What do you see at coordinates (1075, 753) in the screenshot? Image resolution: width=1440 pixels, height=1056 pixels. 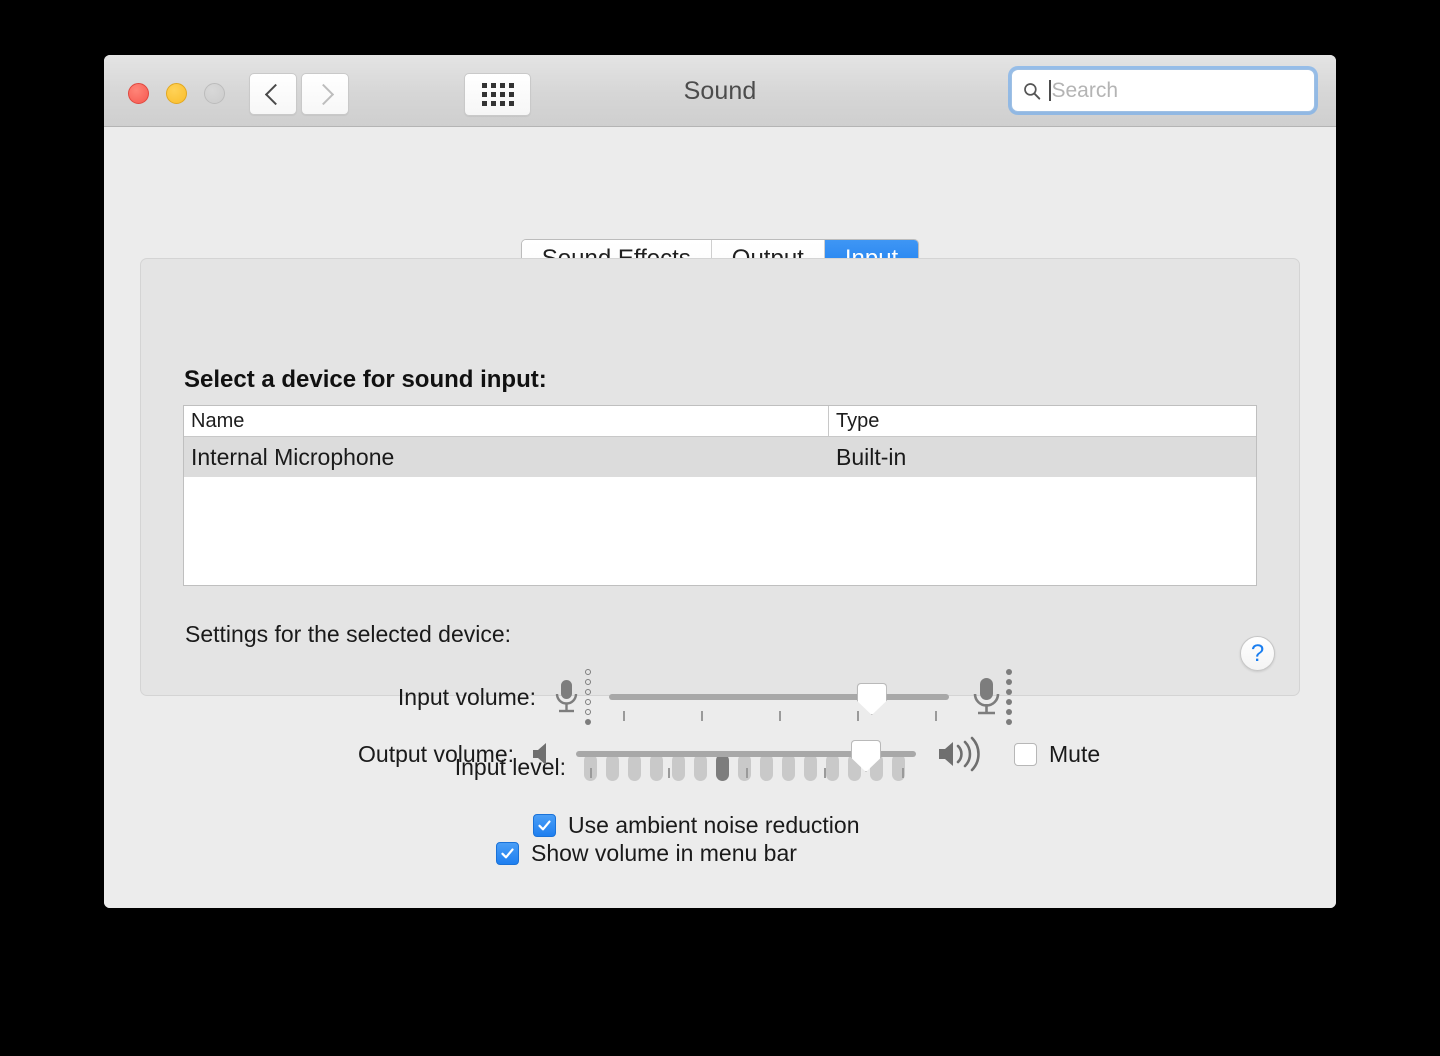 I see `mute-label: Mute` at bounding box center [1075, 753].